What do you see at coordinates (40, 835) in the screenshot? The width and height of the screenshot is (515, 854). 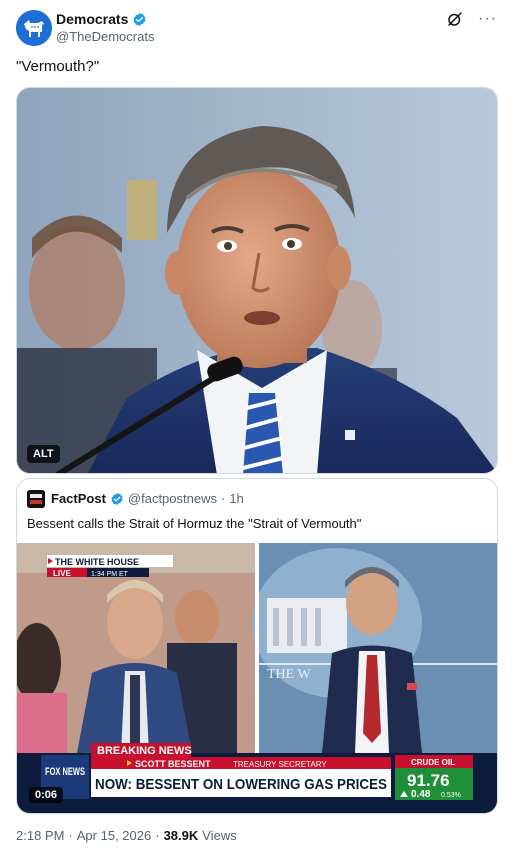 I see `post-time: 2:18 PM` at bounding box center [40, 835].